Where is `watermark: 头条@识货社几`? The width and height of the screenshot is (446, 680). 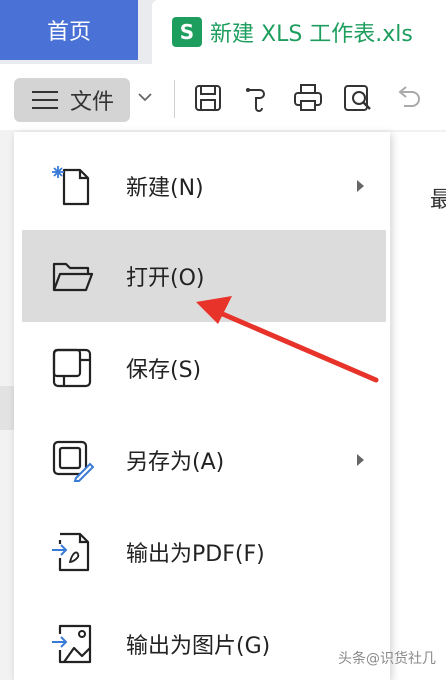
watermark: 头条@识货社几 is located at coordinates (387, 659).